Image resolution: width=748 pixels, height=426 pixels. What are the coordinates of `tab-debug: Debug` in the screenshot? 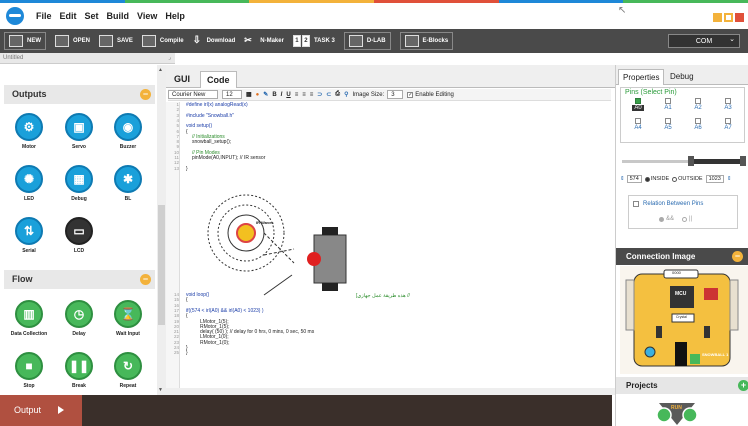 It's located at (682, 77).